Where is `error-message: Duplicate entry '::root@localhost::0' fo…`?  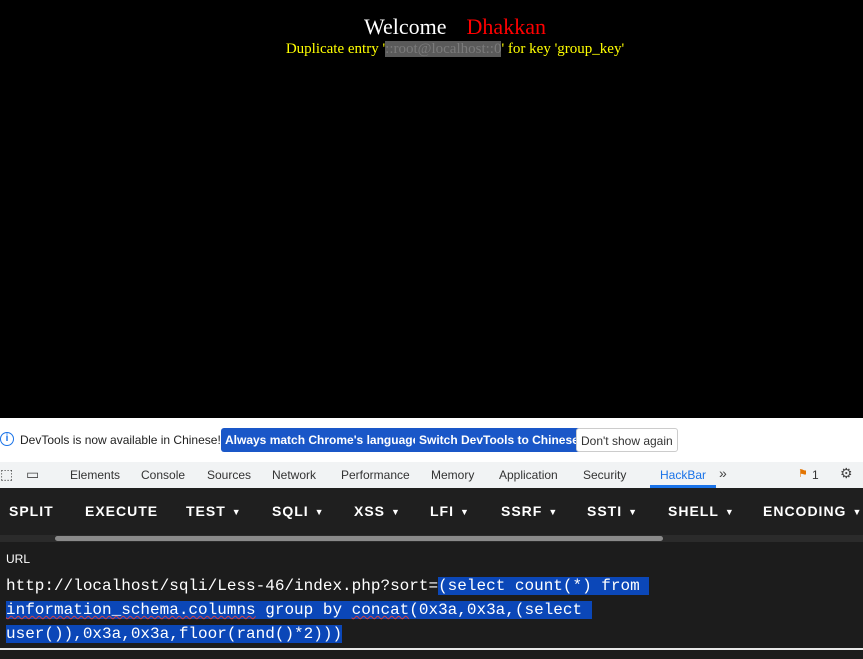
error-message: Duplicate entry '::root@localhost::0' fo… is located at coordinates (431, 49).